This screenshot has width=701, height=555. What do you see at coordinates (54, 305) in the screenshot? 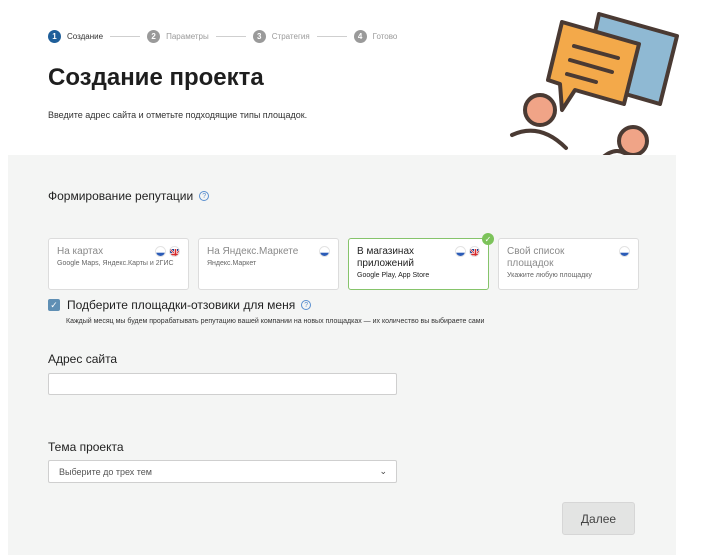
I see `auto-pick-checkbox: ✓` at bounding box center [54, 305].